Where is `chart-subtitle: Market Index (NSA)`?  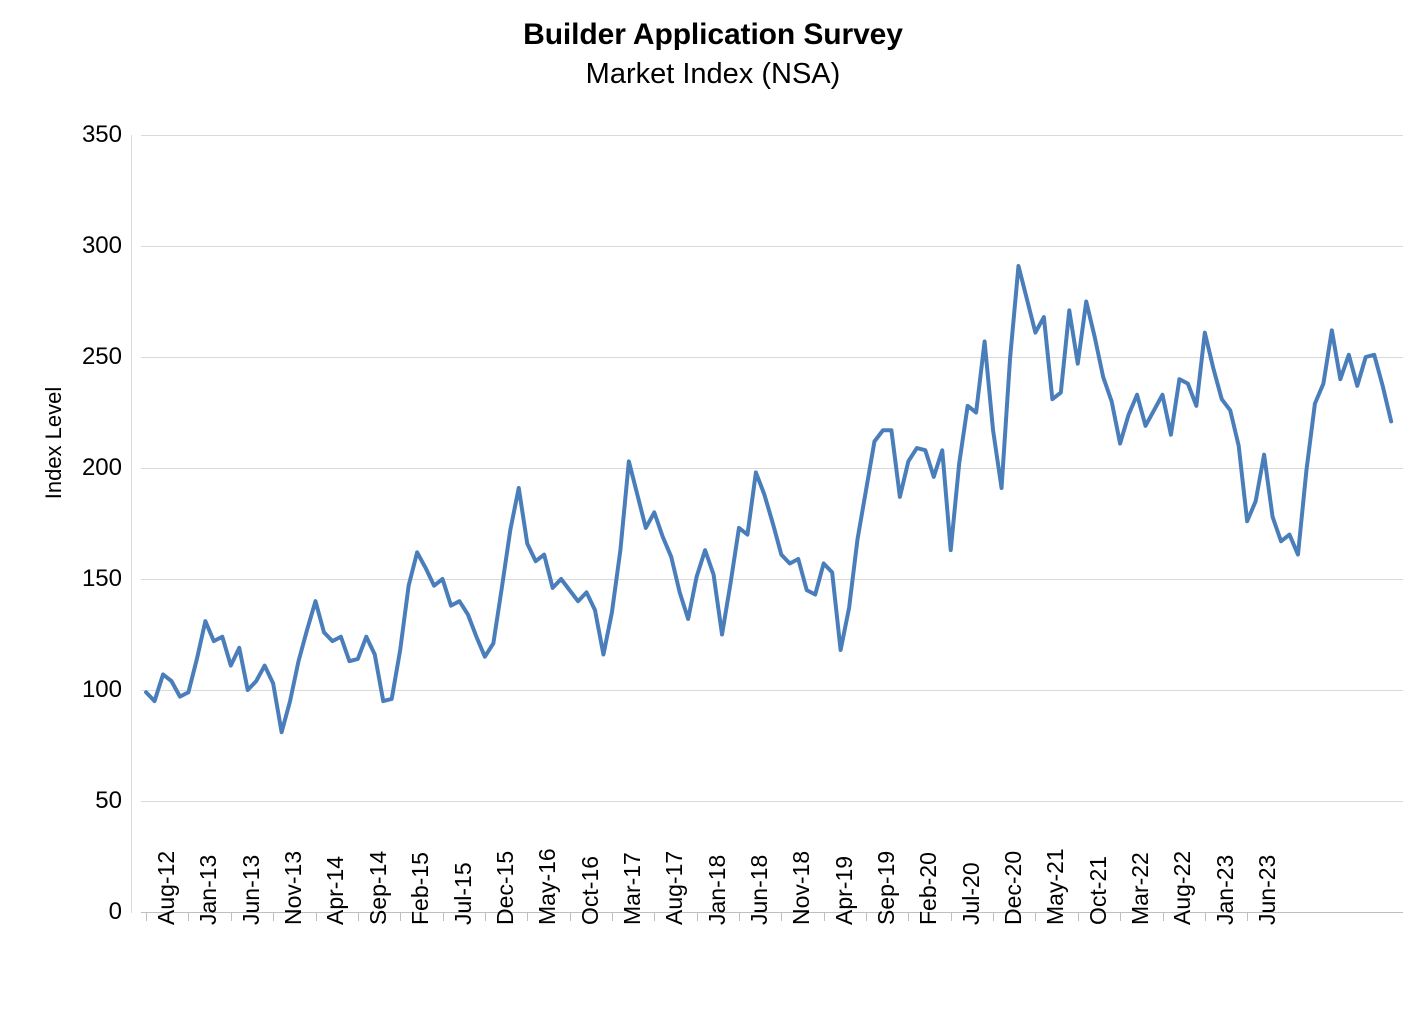
chart-subtitle: Market Index (NSA) is located at coordinates (713, 74).